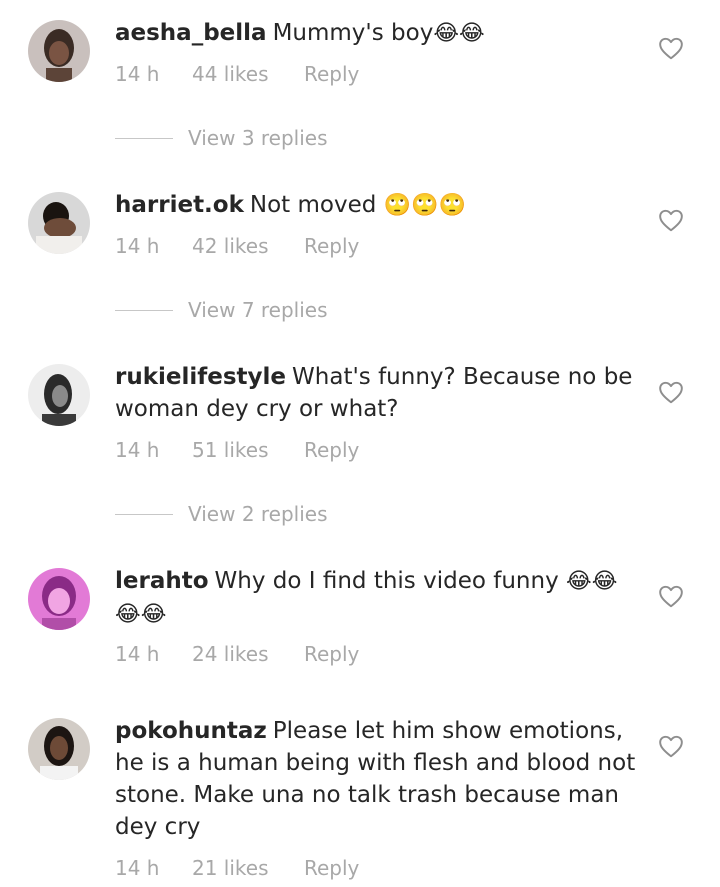 The height and width of the screenshot is (887, 720). What do you see at coordinates (248, 450) in the screenshot?
I see `comment-likes: 51 likes` at bounding box center [248, 450].